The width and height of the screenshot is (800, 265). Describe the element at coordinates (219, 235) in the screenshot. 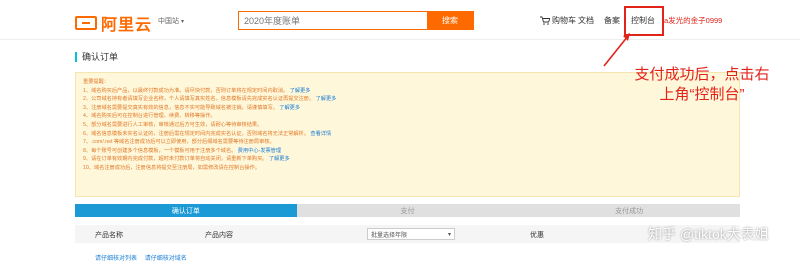

I see `col-product-content: 产品内容` at that location.